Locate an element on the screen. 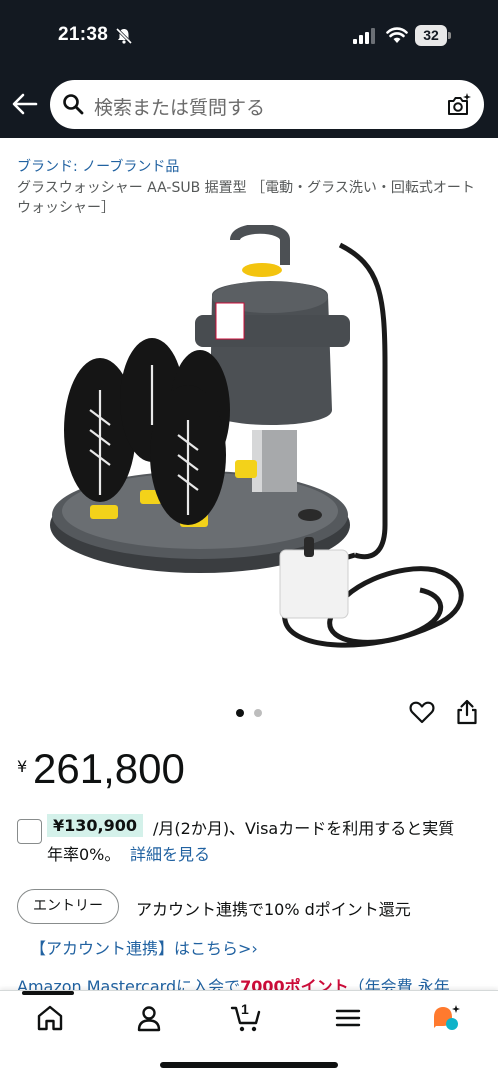  price-value: 261,800 is located at coordinates (109, 768).